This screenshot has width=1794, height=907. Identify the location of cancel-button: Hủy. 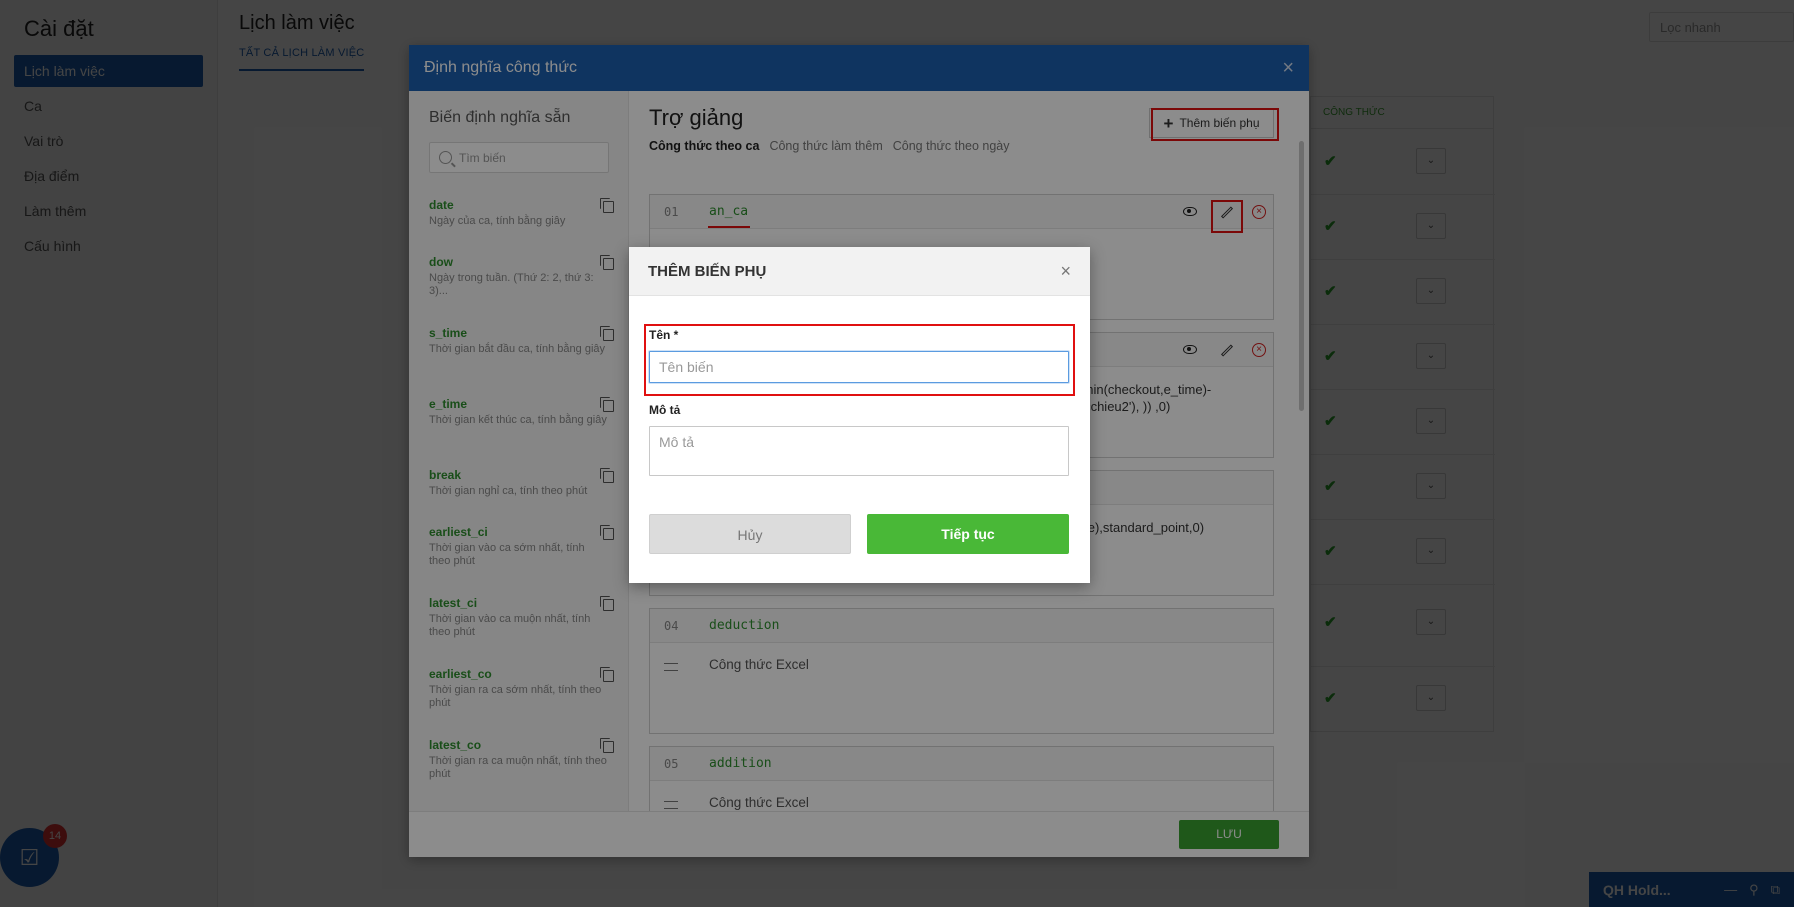
(750, 534).